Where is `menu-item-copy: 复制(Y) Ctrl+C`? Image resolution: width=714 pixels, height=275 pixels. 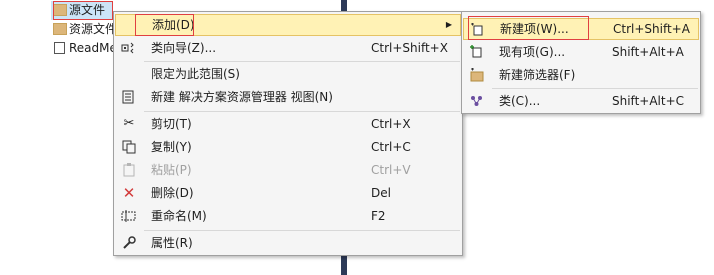
menu-item-copy: 复制(Y) Ctrl+C is located at coordinates (288, 147).